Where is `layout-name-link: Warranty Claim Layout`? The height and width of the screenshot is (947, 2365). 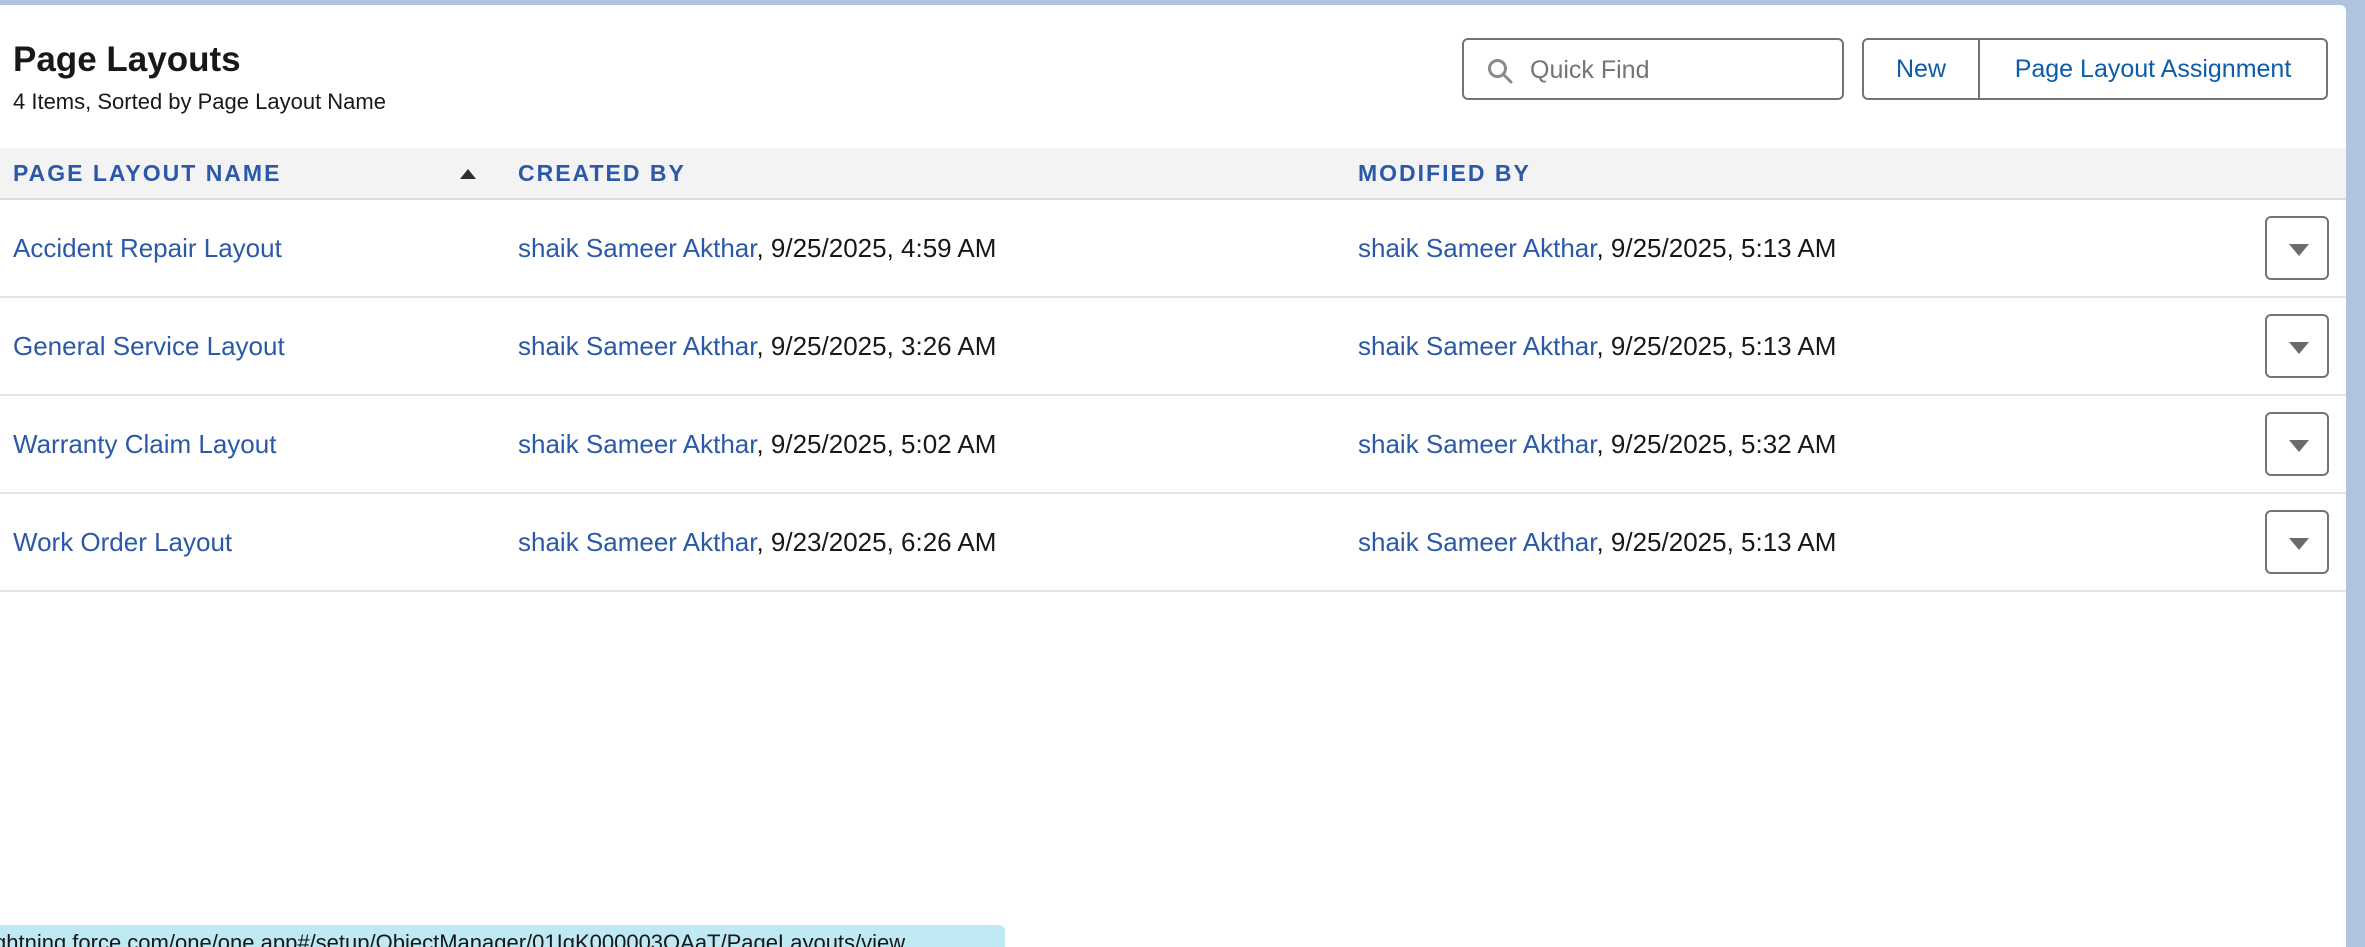
layout-name-link: Warranty Claim Layout is located at coordinates (144, 444).